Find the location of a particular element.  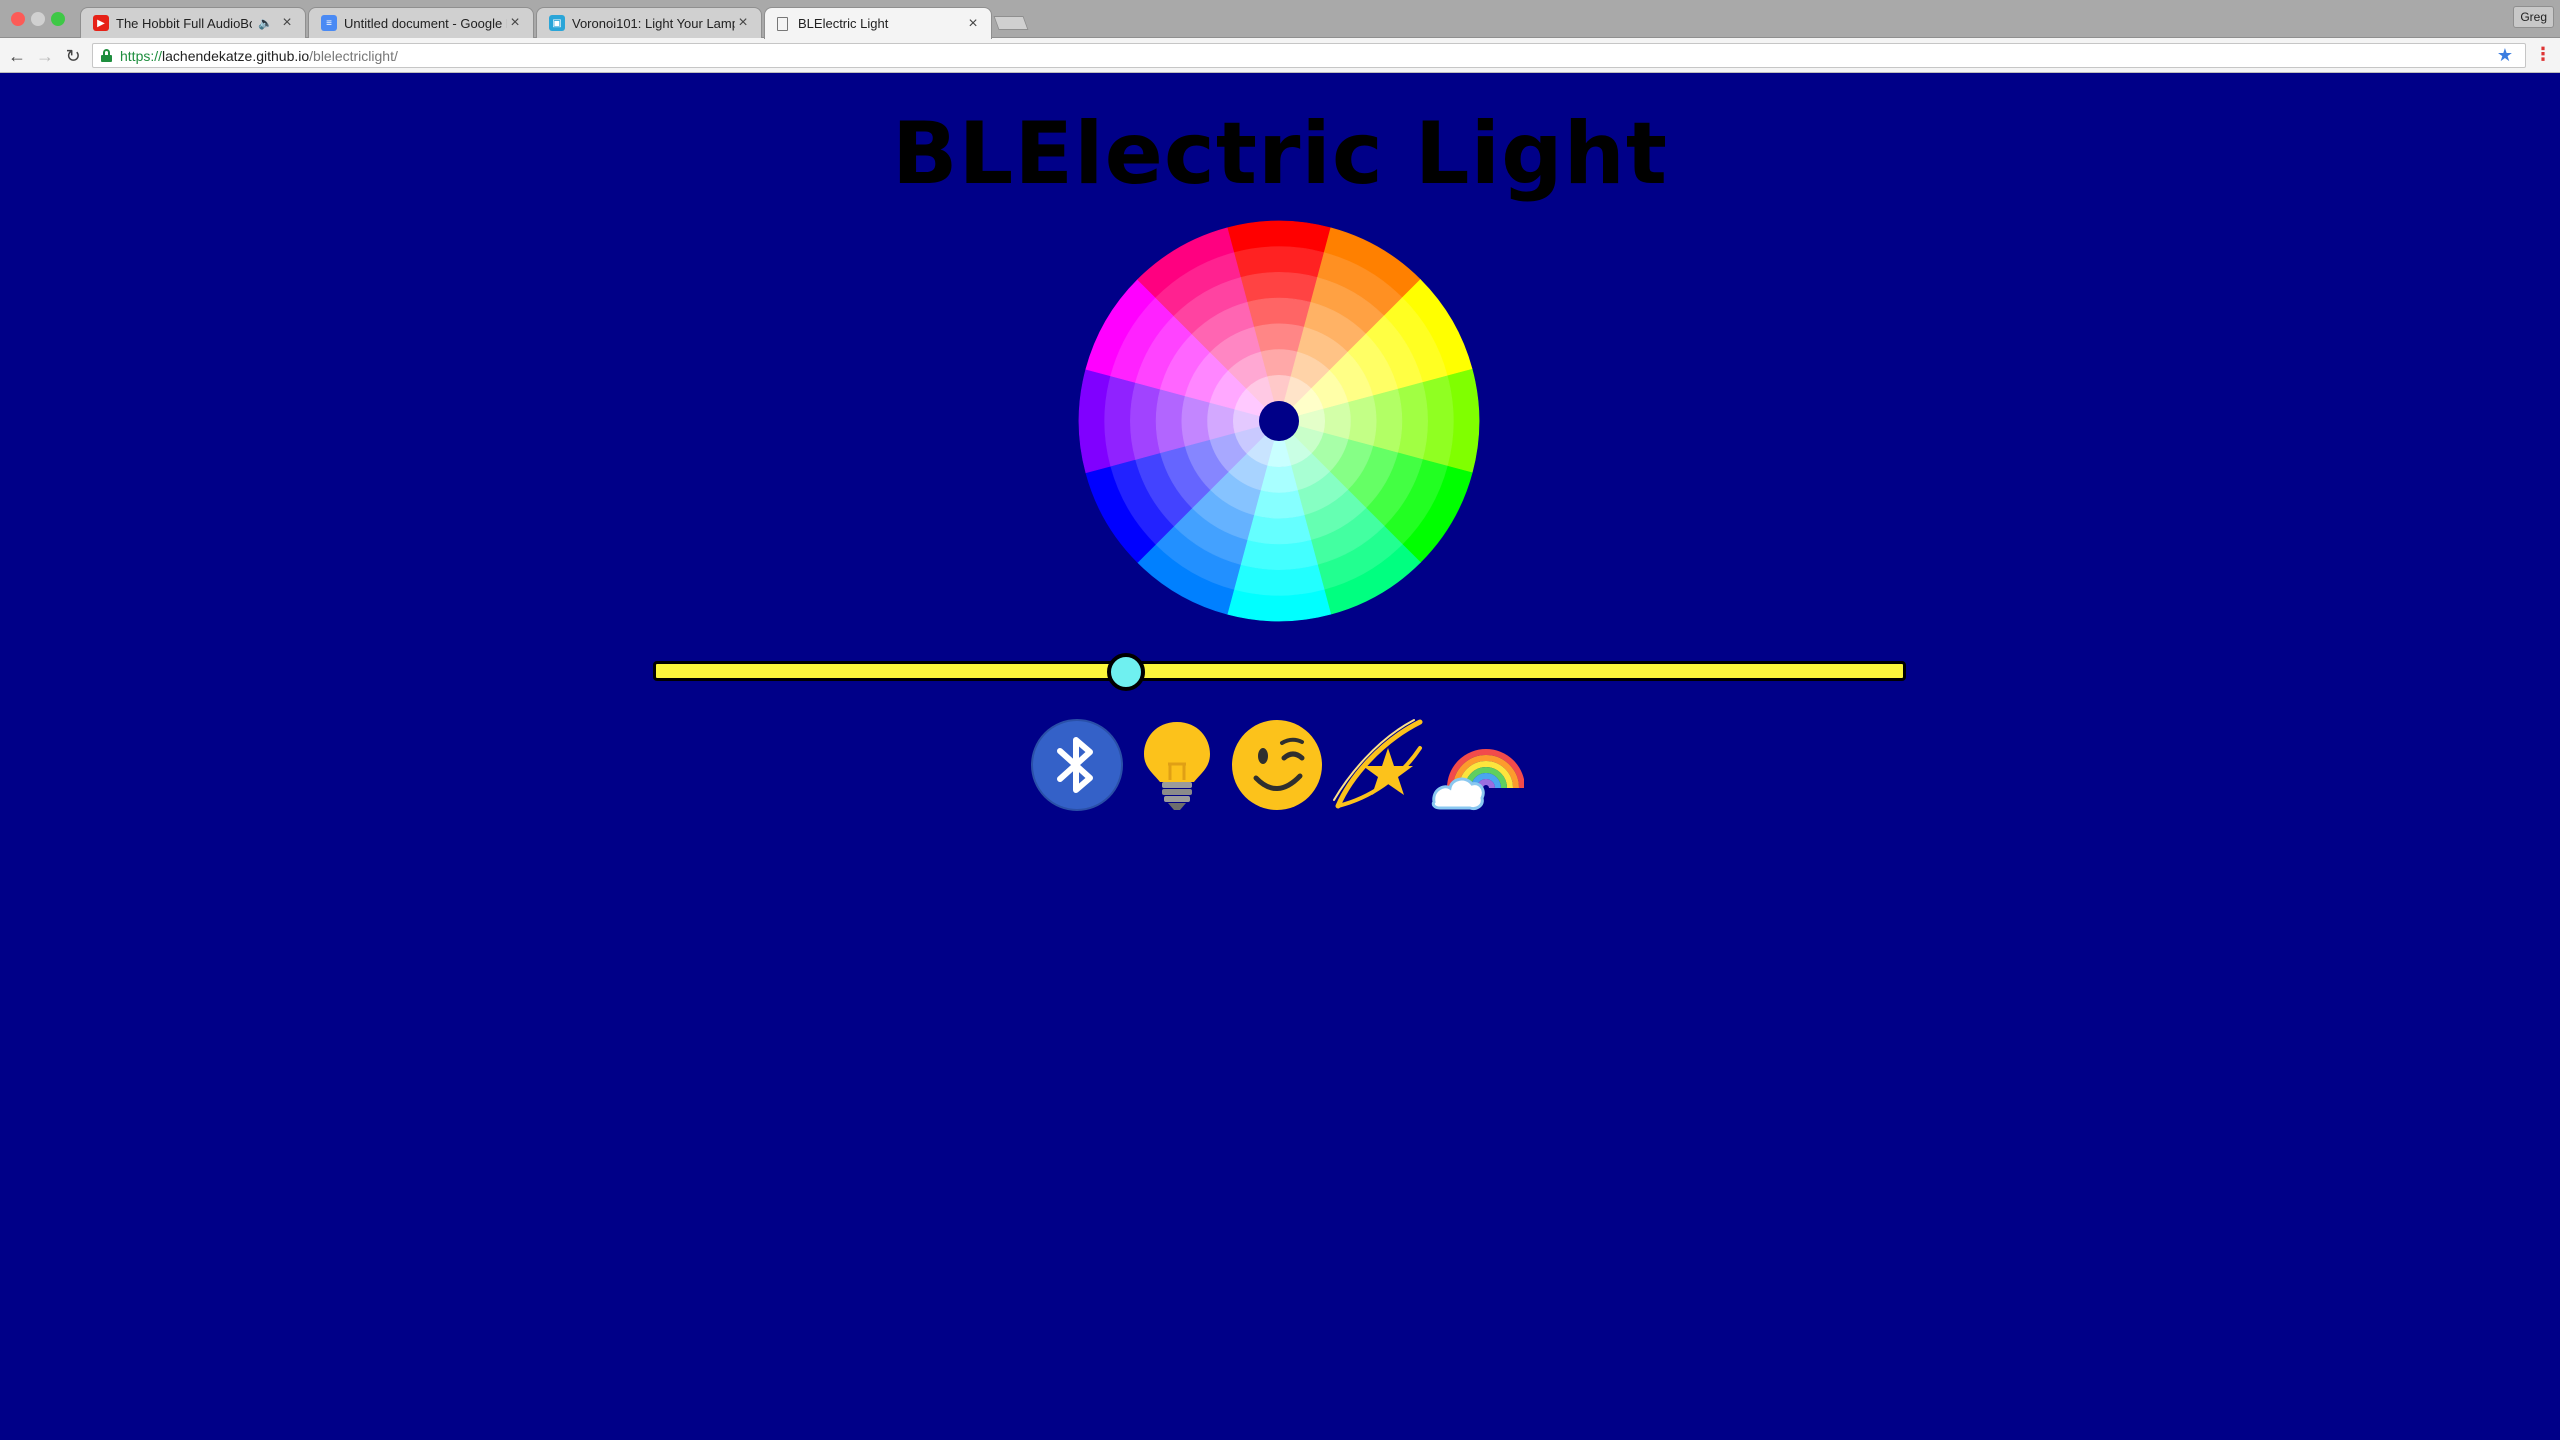

url-scheme: https:// is located at coordinates (141, 55).